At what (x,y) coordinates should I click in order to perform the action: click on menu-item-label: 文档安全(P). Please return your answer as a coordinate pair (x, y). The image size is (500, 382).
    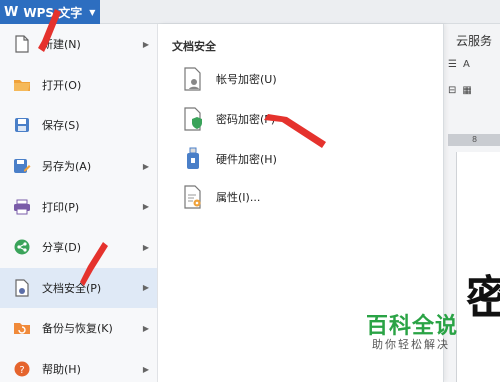
    Looking at the image, I should click on (72, 288).